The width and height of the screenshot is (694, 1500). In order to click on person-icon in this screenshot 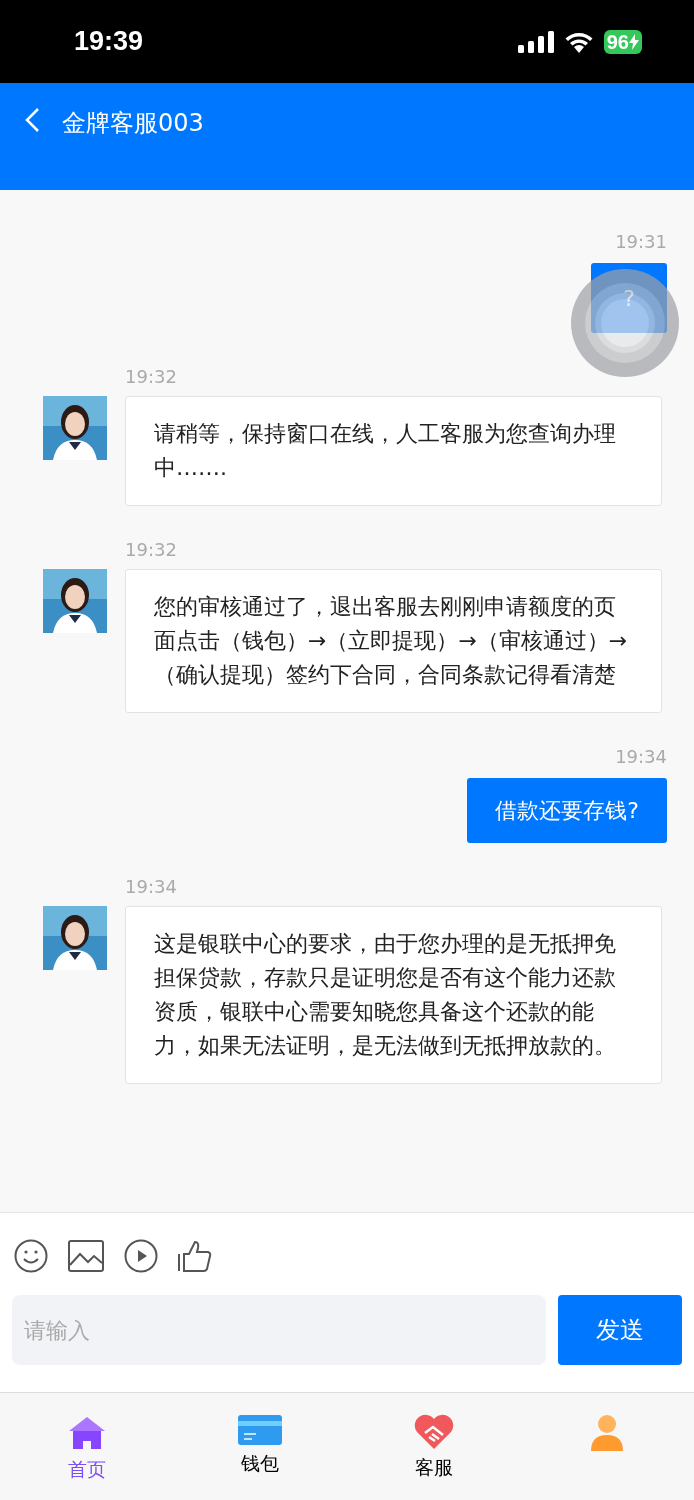, I will do `click(607, 1433)`.